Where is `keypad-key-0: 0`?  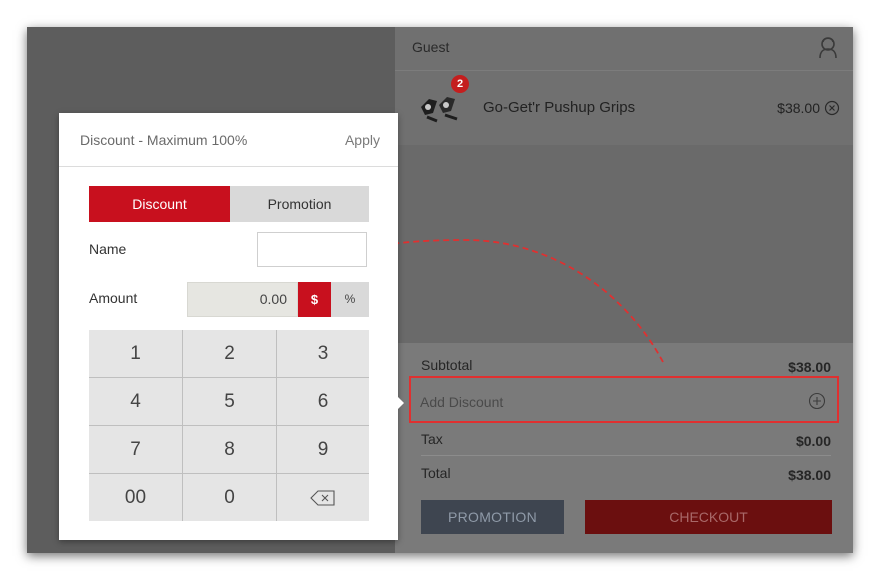
keypad-key-0: 0 is located at coordinates (229, 497).